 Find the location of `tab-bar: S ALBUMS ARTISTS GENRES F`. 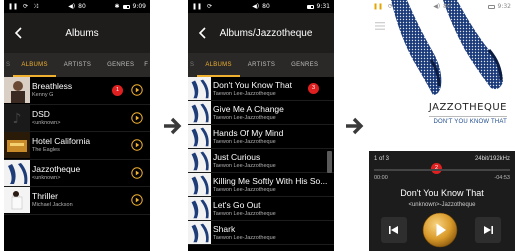

tab-bar: S ALBUMS ARTISTS GENRES F is located at coordinates (77, 65).